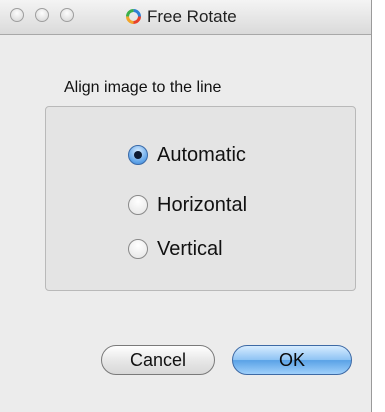  I want to click on group-label: Align image to the line, so click(143, 87).